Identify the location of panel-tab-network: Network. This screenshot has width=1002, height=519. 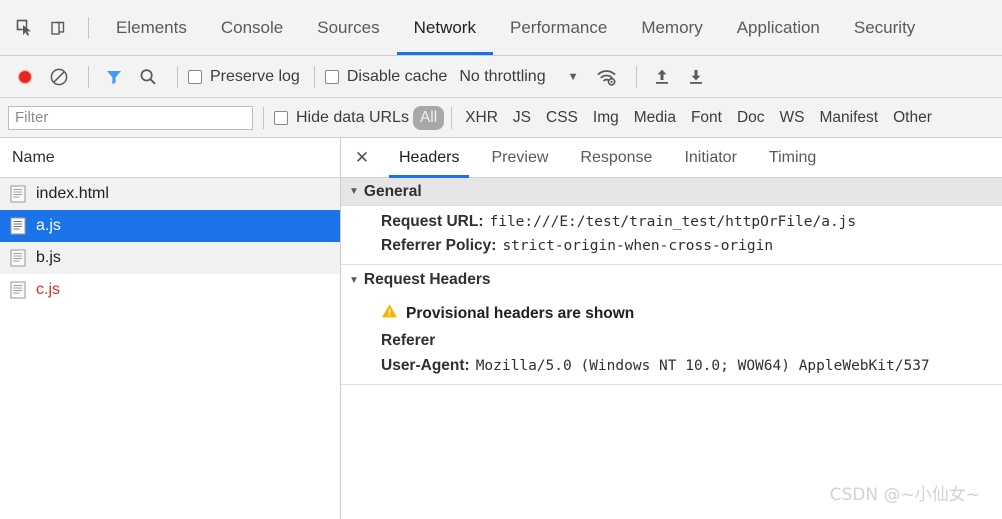
(445, 28).